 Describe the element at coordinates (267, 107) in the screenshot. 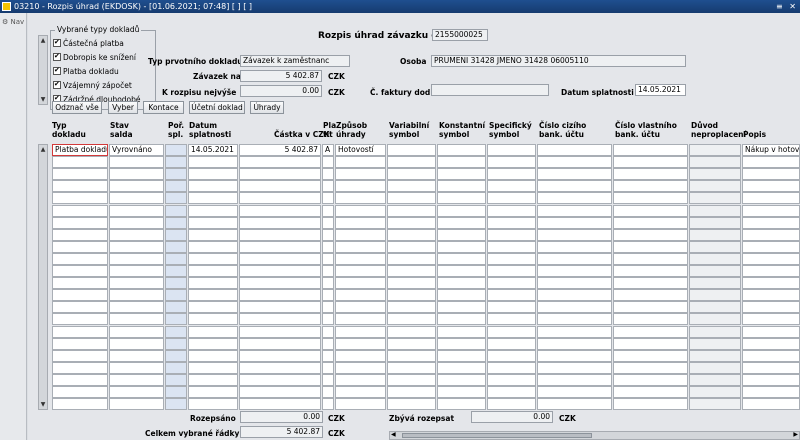

I see `uhrady-button: Úhrady` at that location.